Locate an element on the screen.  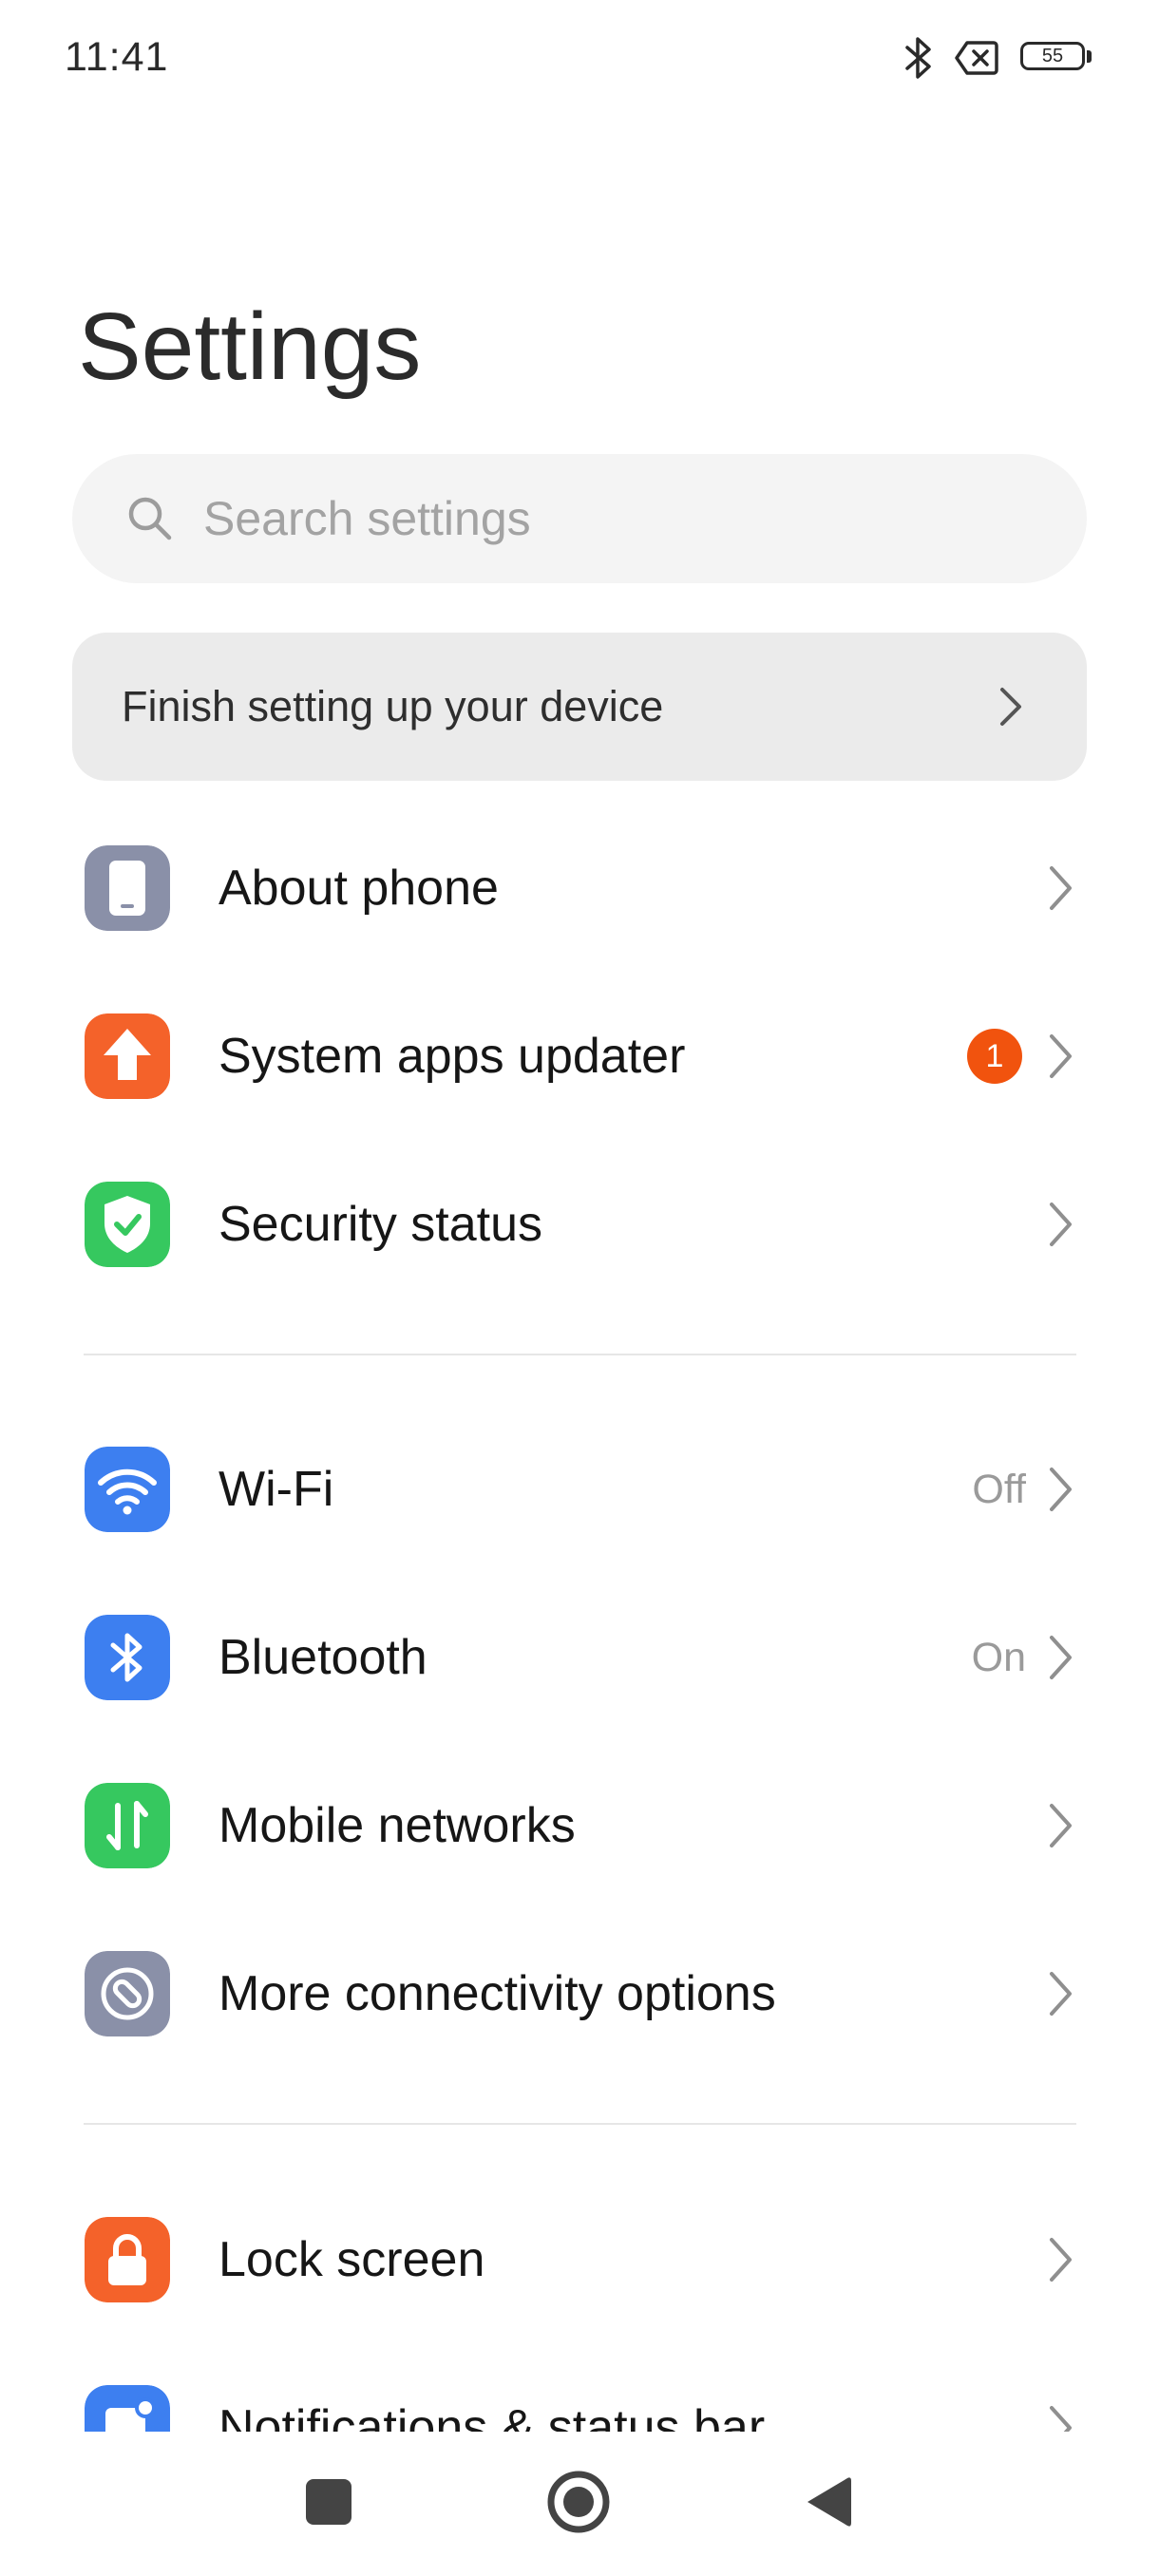
update-count-badge: 1 is located at coordinates (994, 1056).